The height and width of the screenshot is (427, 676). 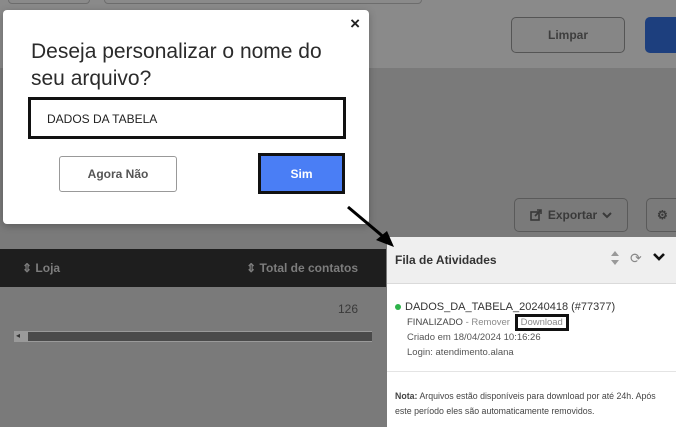 I want to click on activity-login: Login: atendimento.alana, so click(x=460, y=352).